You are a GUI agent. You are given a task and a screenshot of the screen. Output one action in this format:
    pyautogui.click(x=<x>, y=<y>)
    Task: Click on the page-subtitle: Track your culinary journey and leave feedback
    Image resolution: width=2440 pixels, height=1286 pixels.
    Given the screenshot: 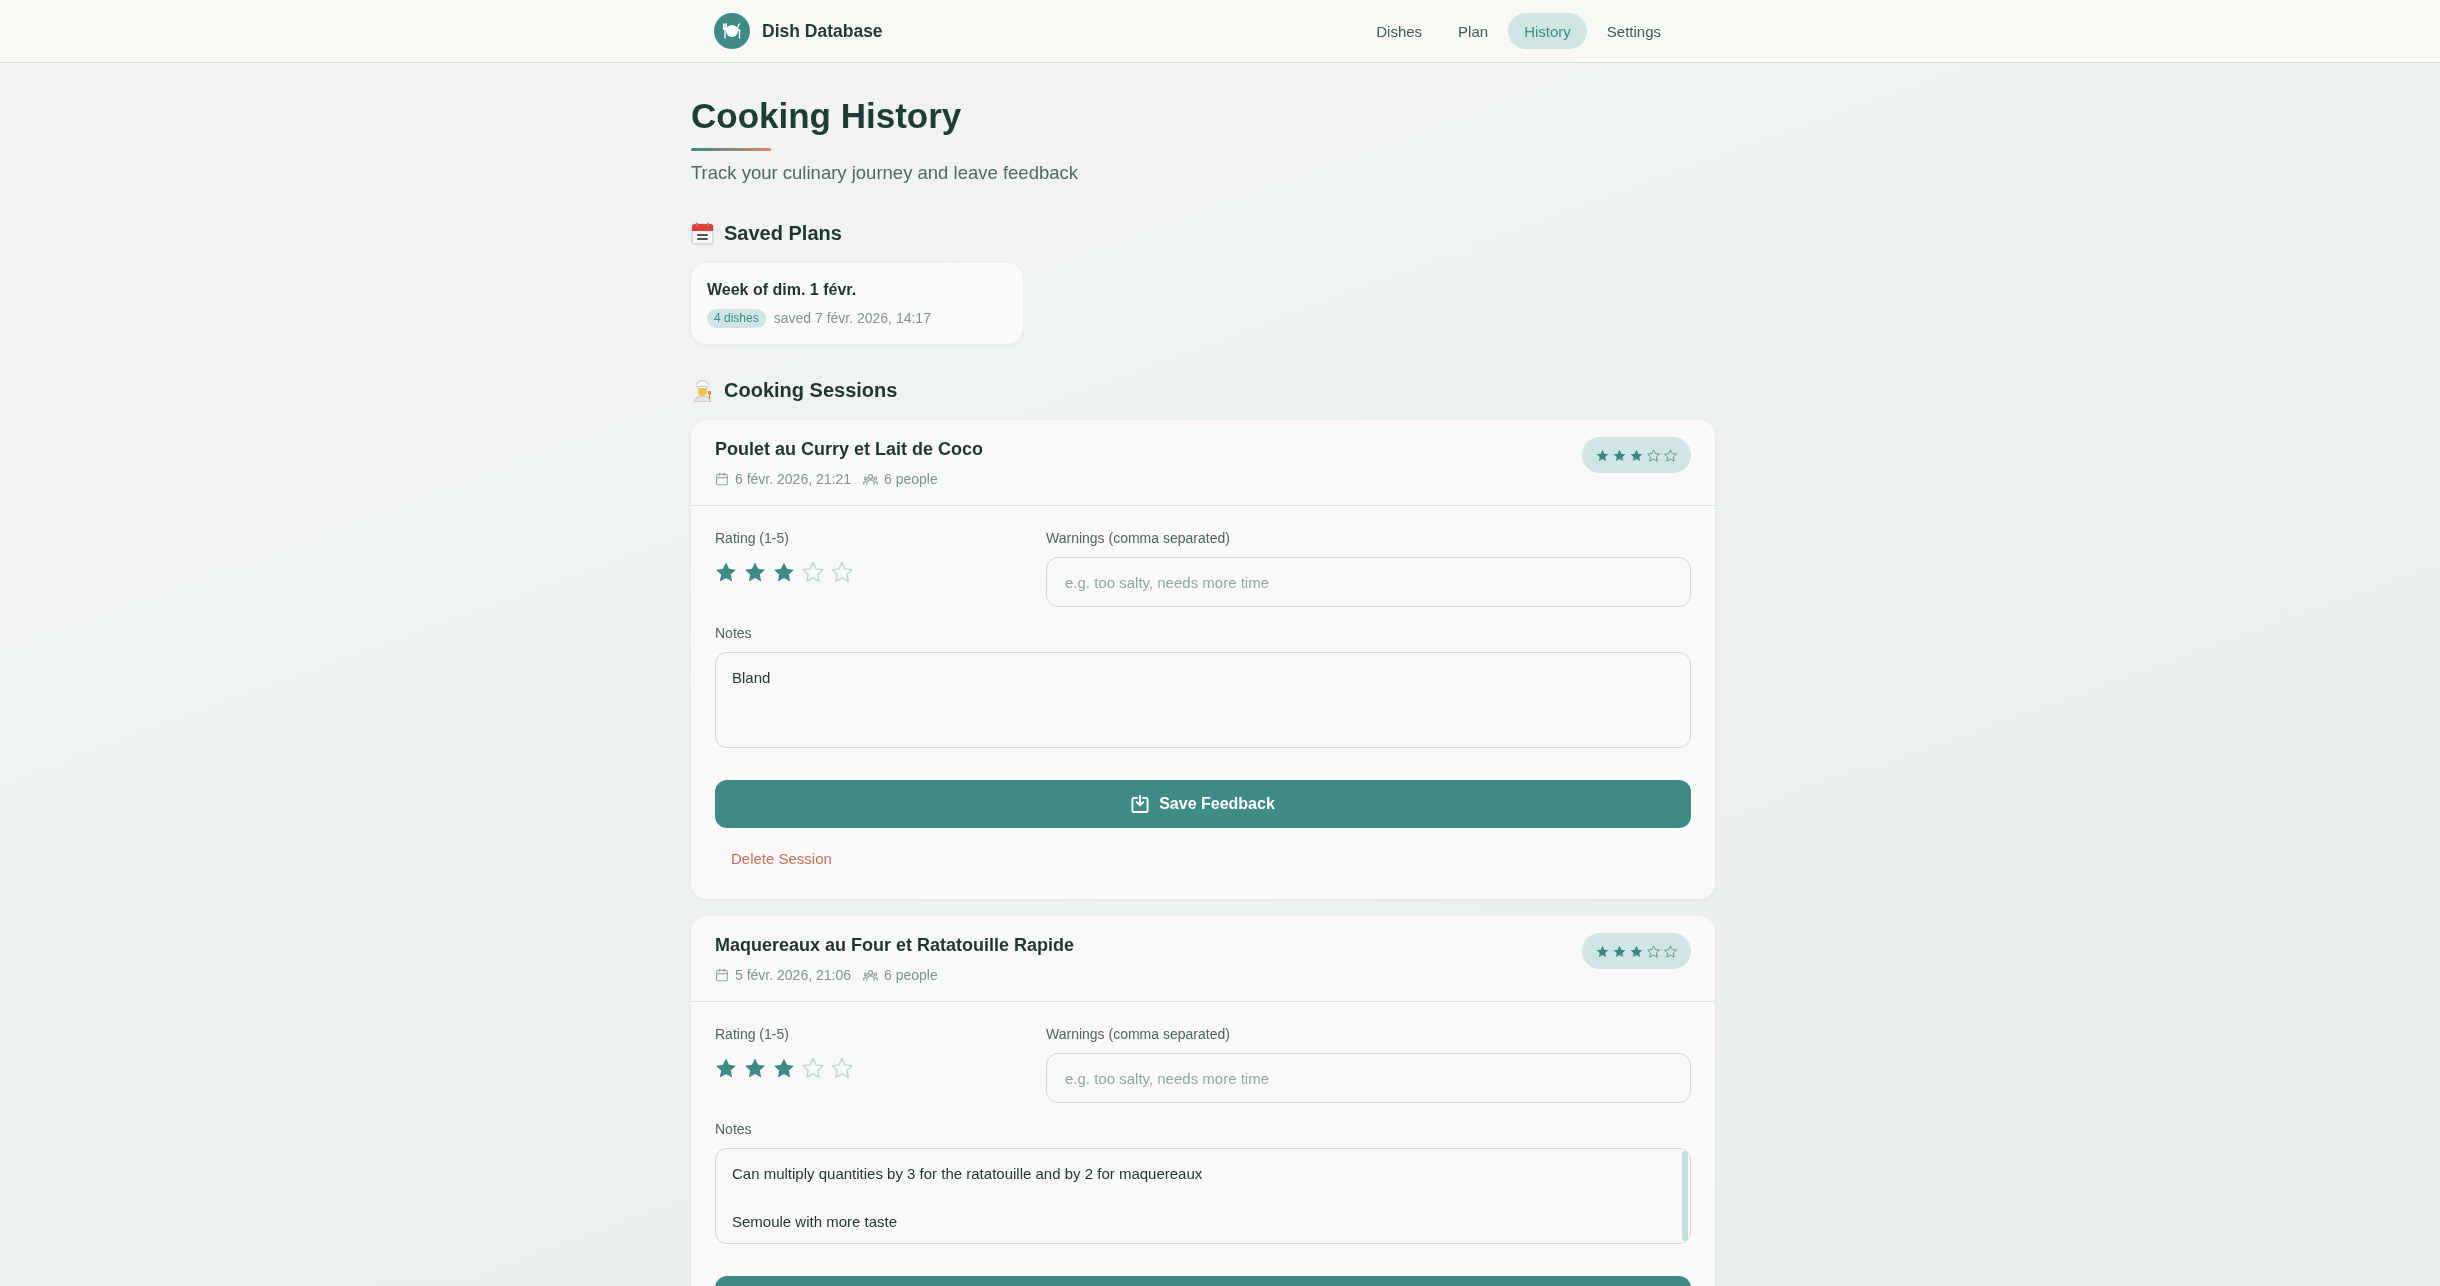 What is the action you would take?
    pyautogui.click(x=885, y=173)
    